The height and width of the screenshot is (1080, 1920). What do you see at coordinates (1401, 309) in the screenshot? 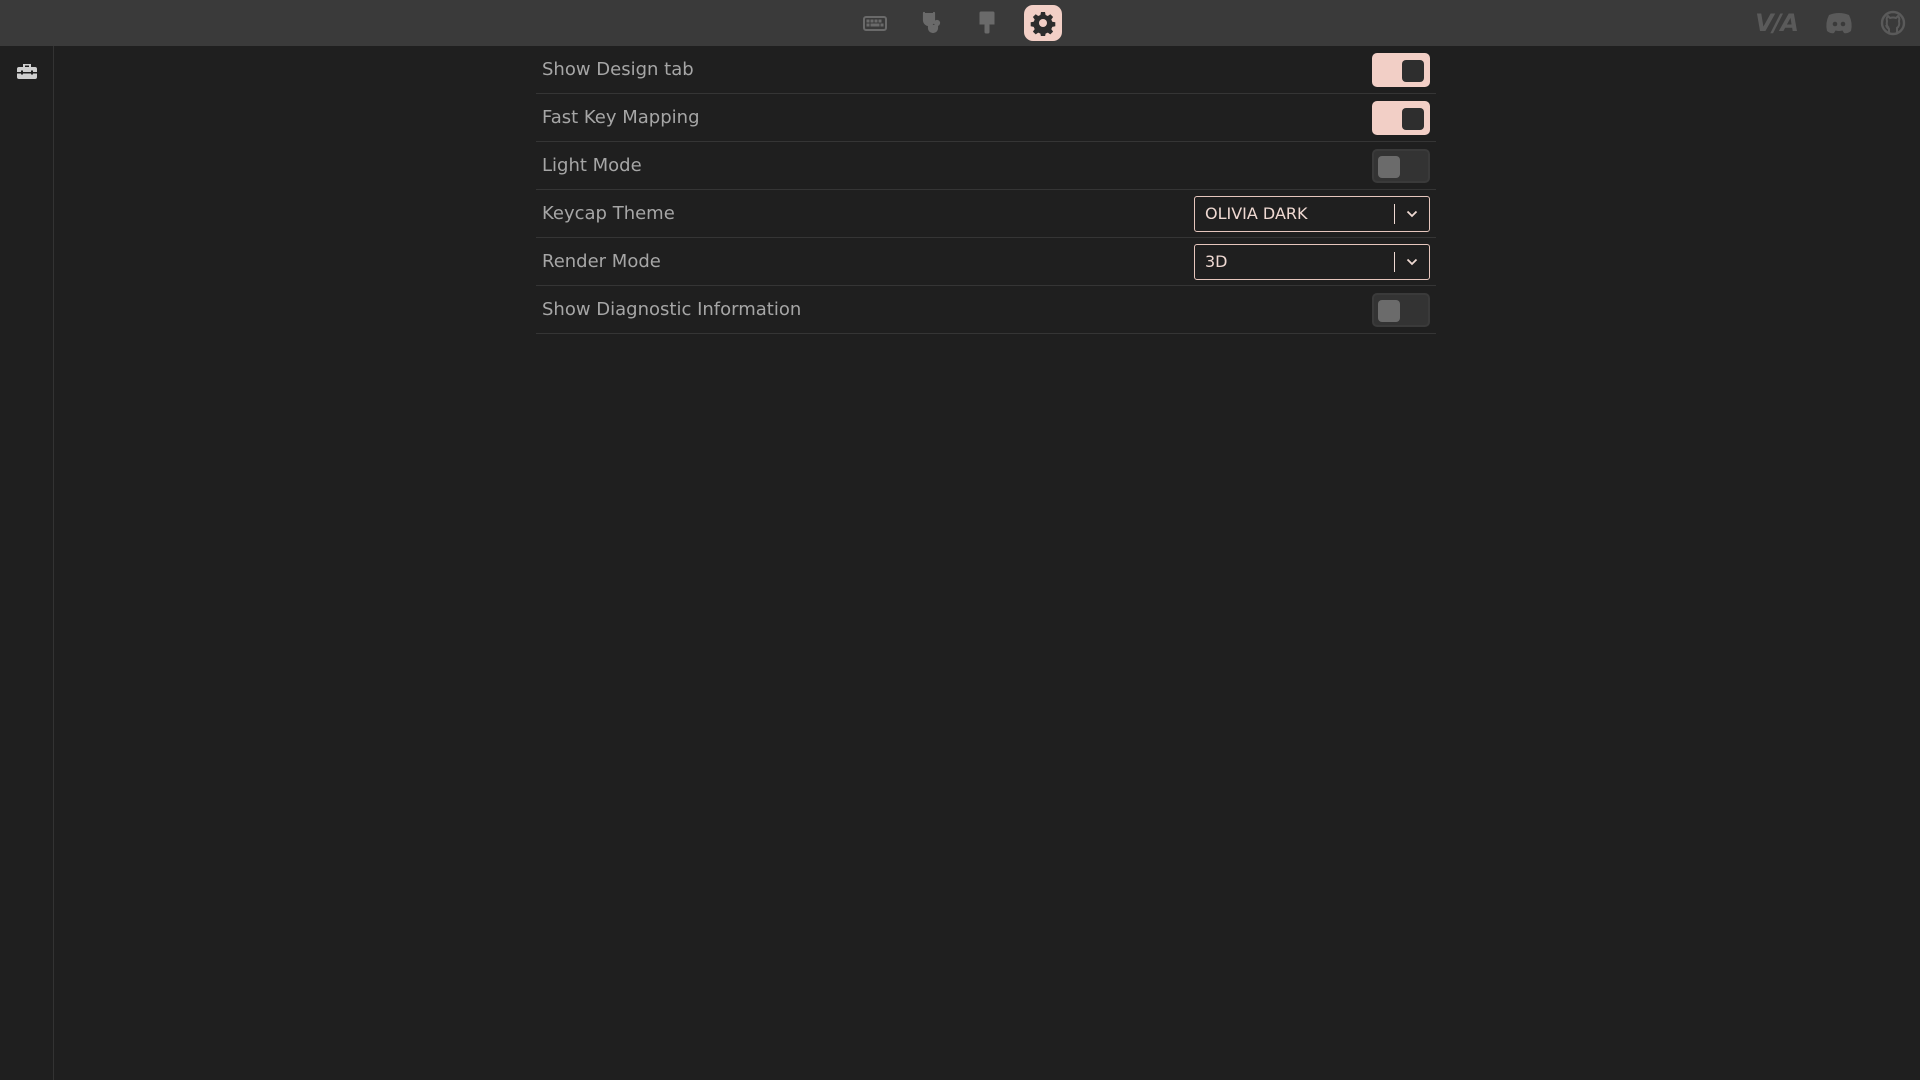
I see `show-diagnostic-information-toggle` at bounding box center [1401, 309].